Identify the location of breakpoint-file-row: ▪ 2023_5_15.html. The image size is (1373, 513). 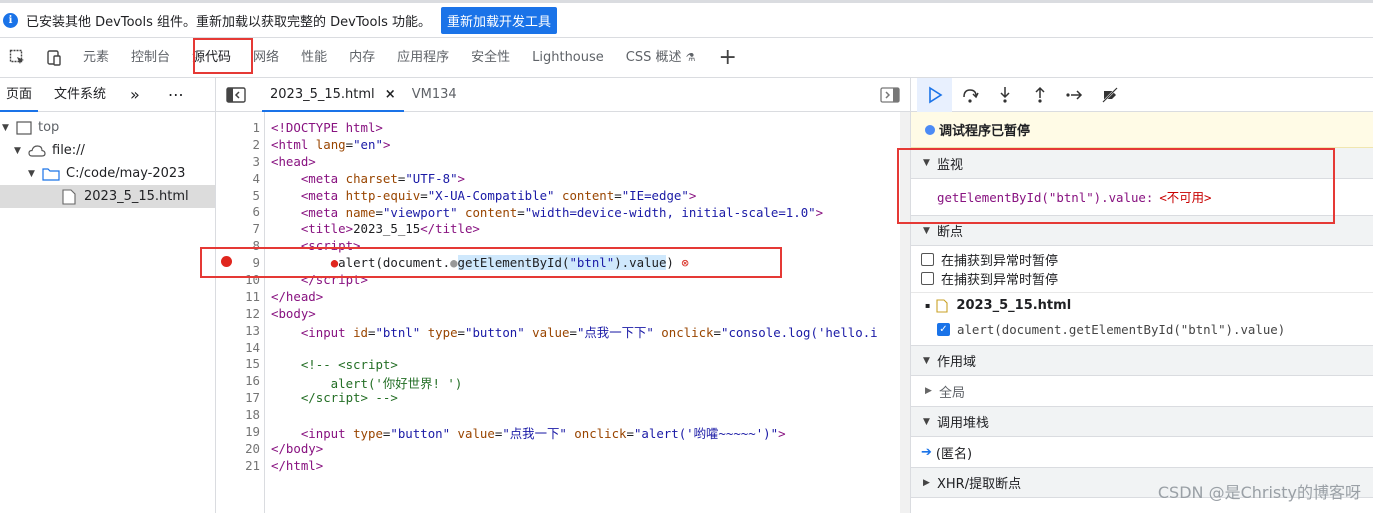
(1142, 305).